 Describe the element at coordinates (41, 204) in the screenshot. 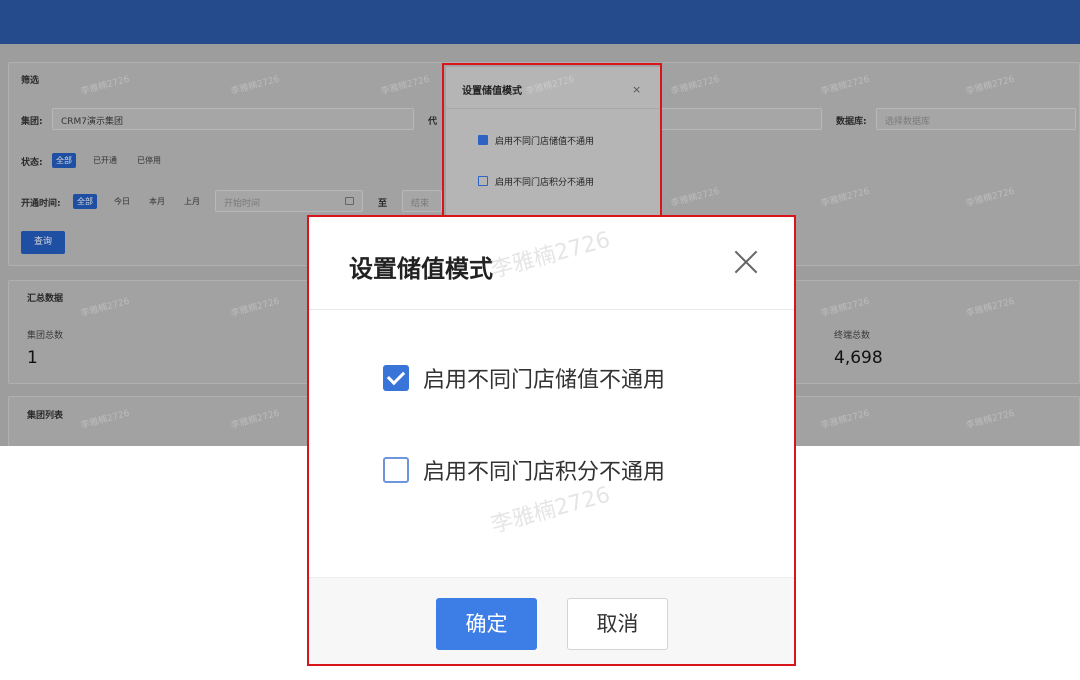

I see `open-time-label: 开通时间:` at that location.